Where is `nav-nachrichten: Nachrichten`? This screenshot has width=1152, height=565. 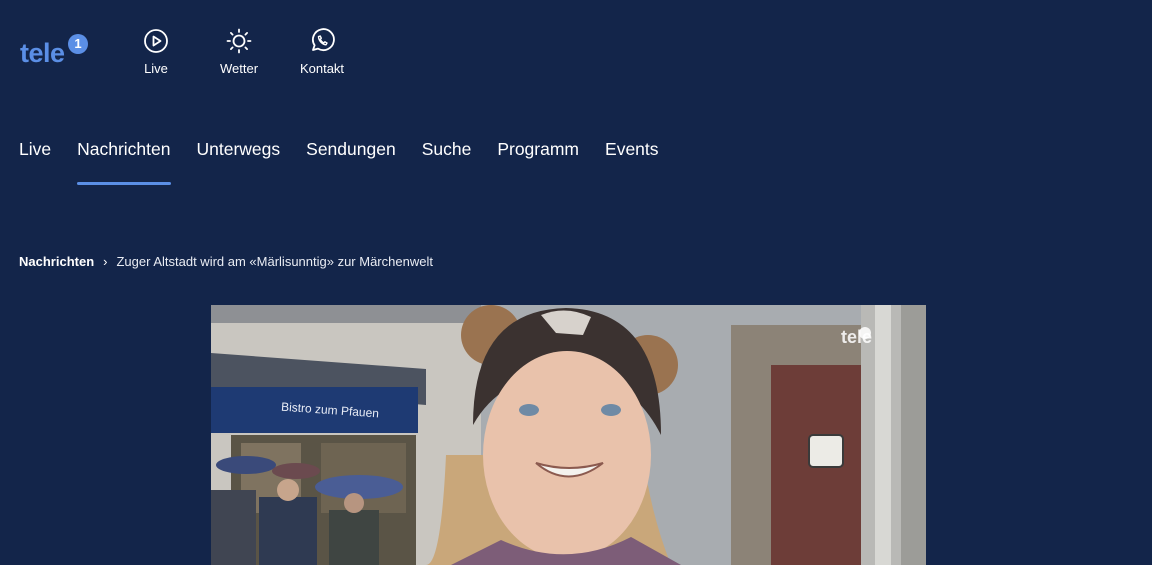
nav-nachrichten: Nachrichten is located at coordinates (124, 162).